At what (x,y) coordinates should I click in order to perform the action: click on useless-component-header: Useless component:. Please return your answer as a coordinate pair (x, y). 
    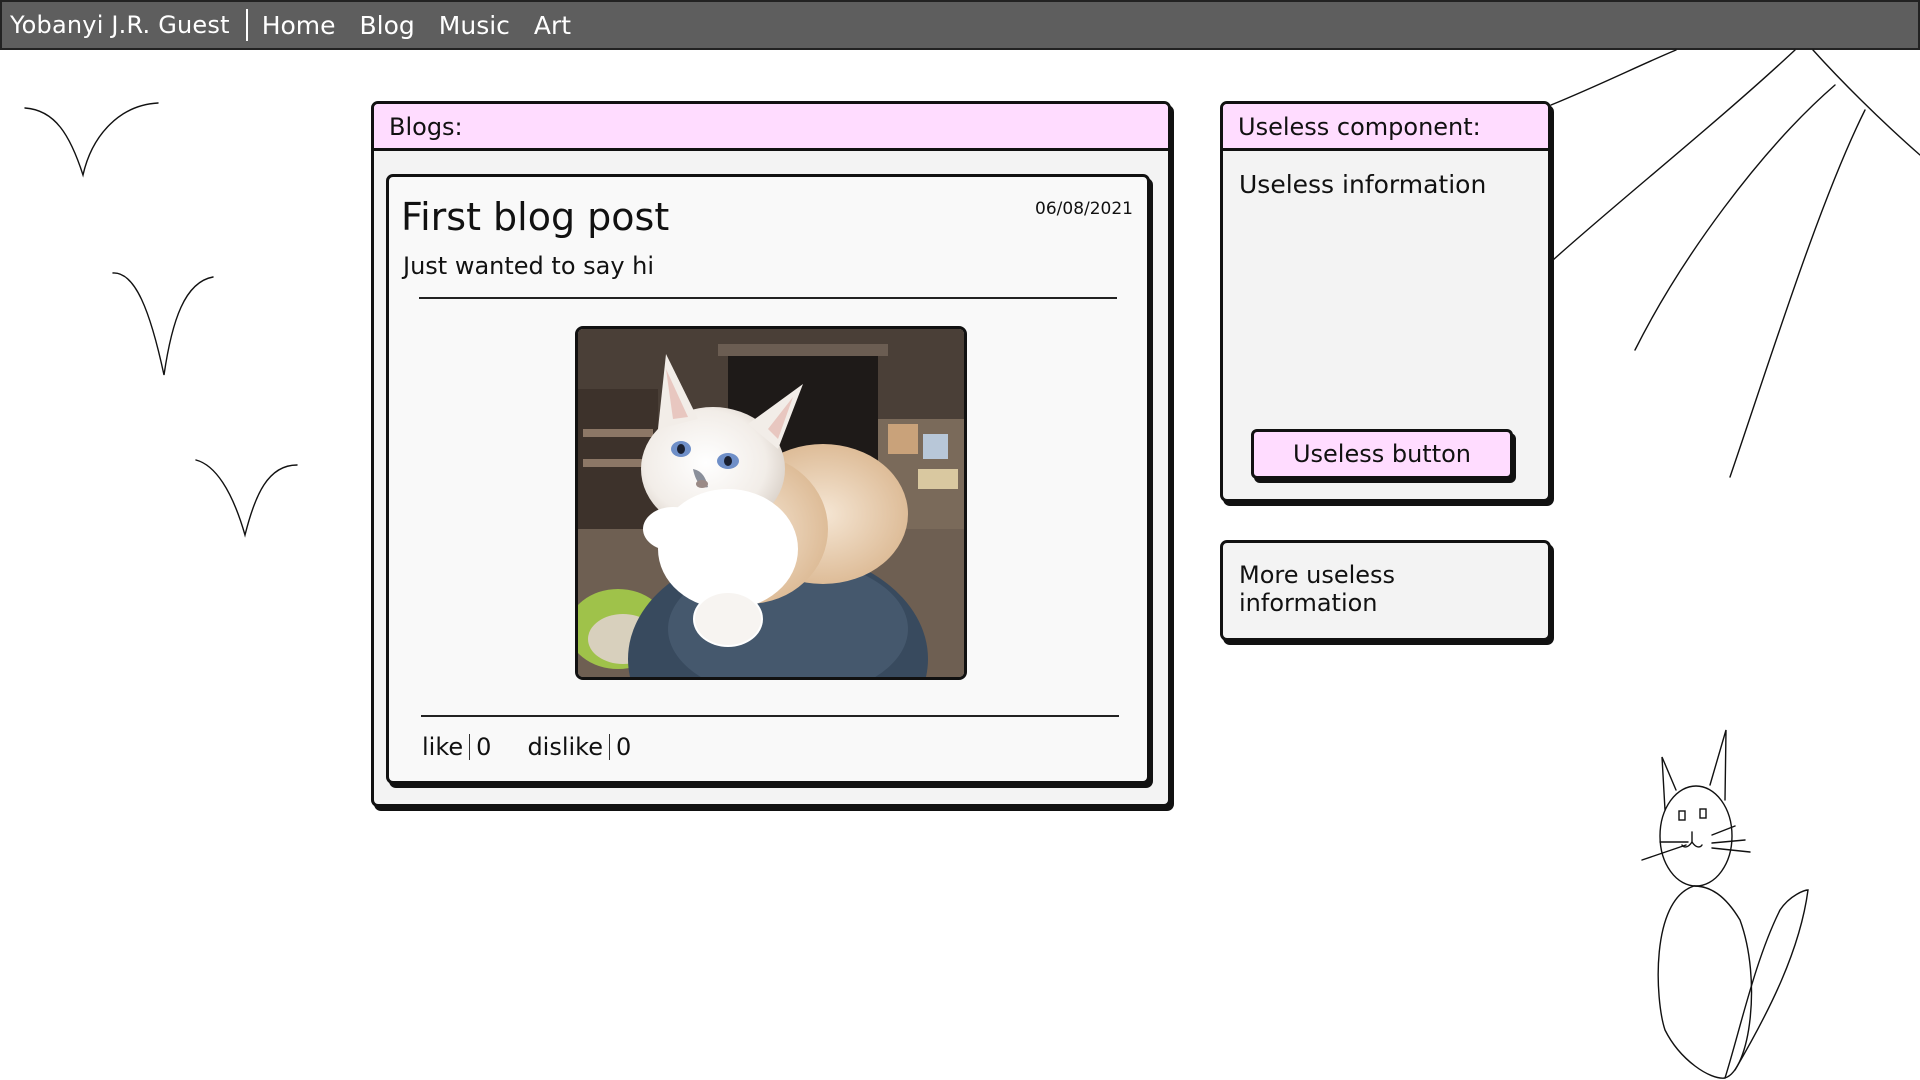
    Looking at the image, I should click on (1385, 127).